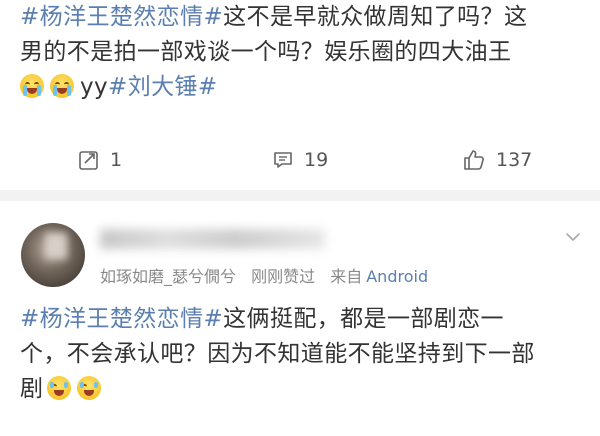  What do you see at coordinates (100, 160) in the screenshot?
I see `share-button: 1` at bounding box center [100, 160].